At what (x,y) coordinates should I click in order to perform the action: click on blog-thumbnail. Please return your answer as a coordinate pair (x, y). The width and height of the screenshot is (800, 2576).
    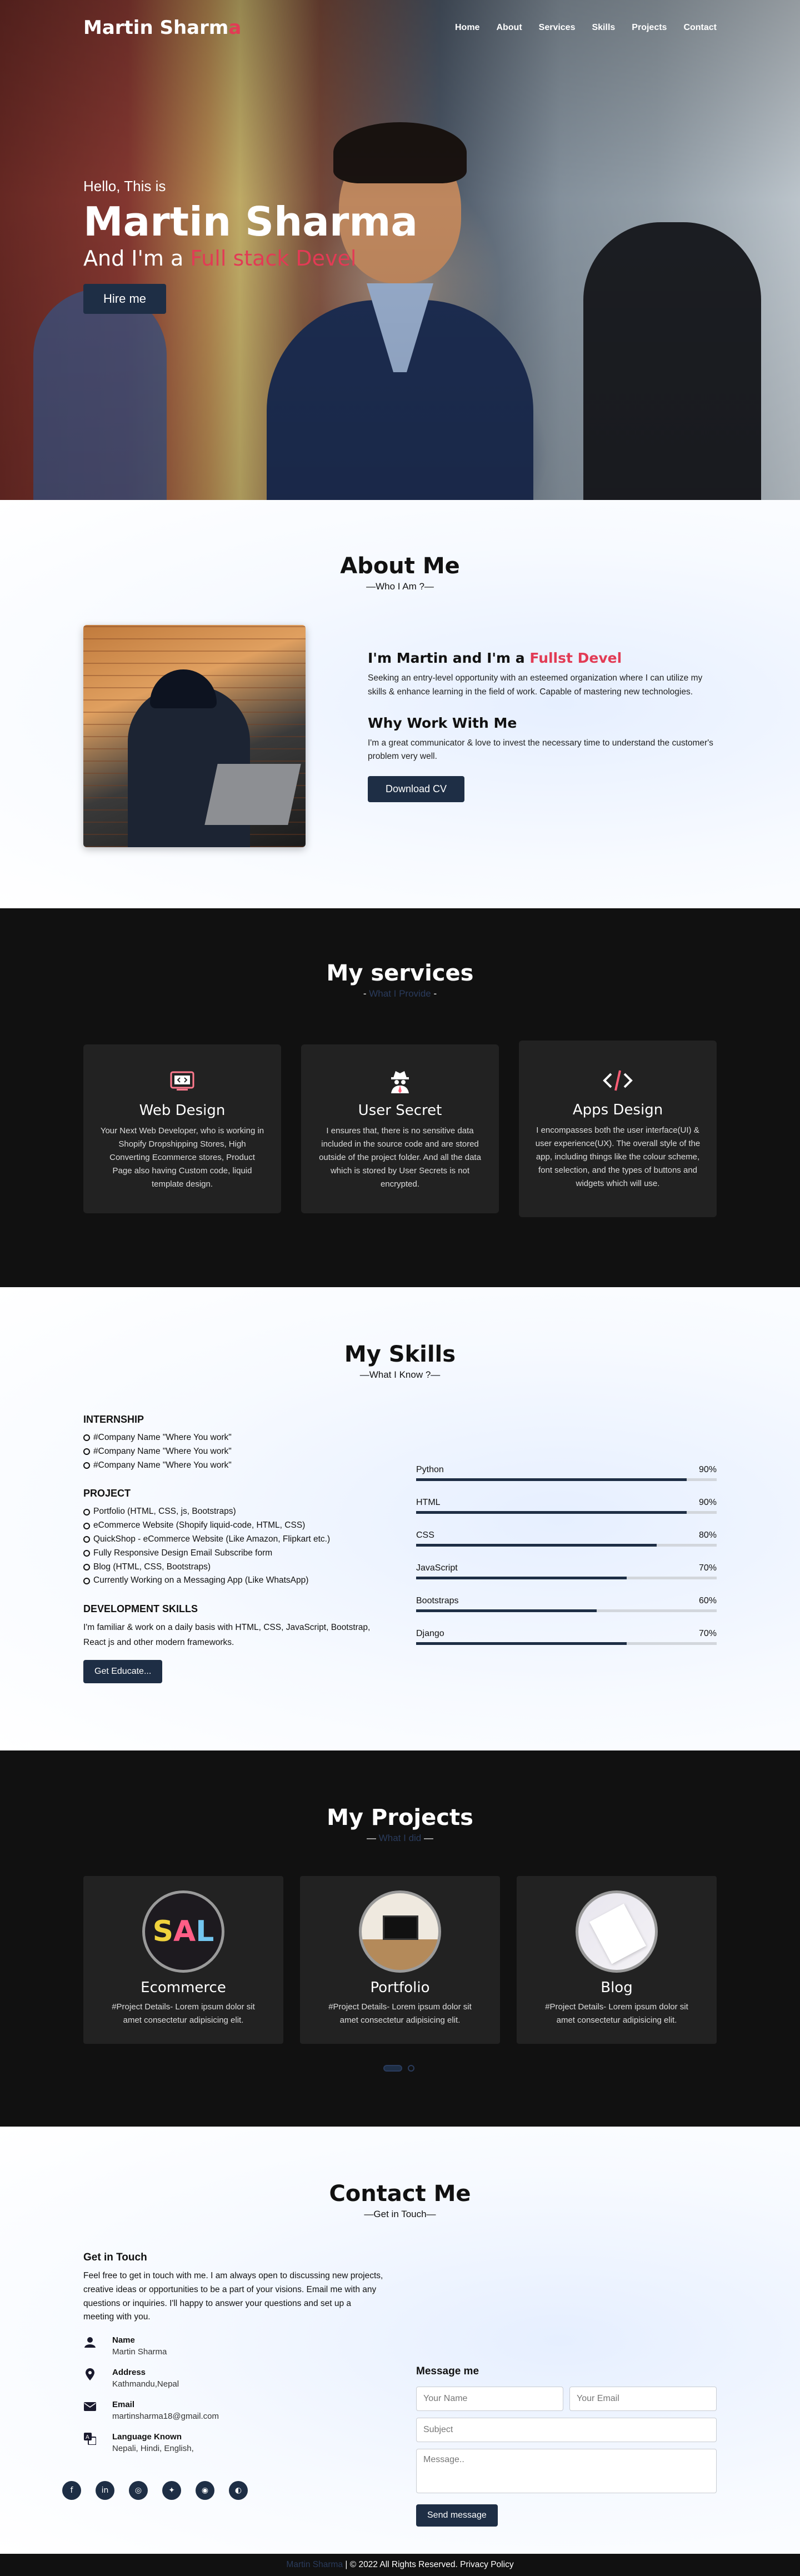
    Looking at the image, I should click on (617, 1931).